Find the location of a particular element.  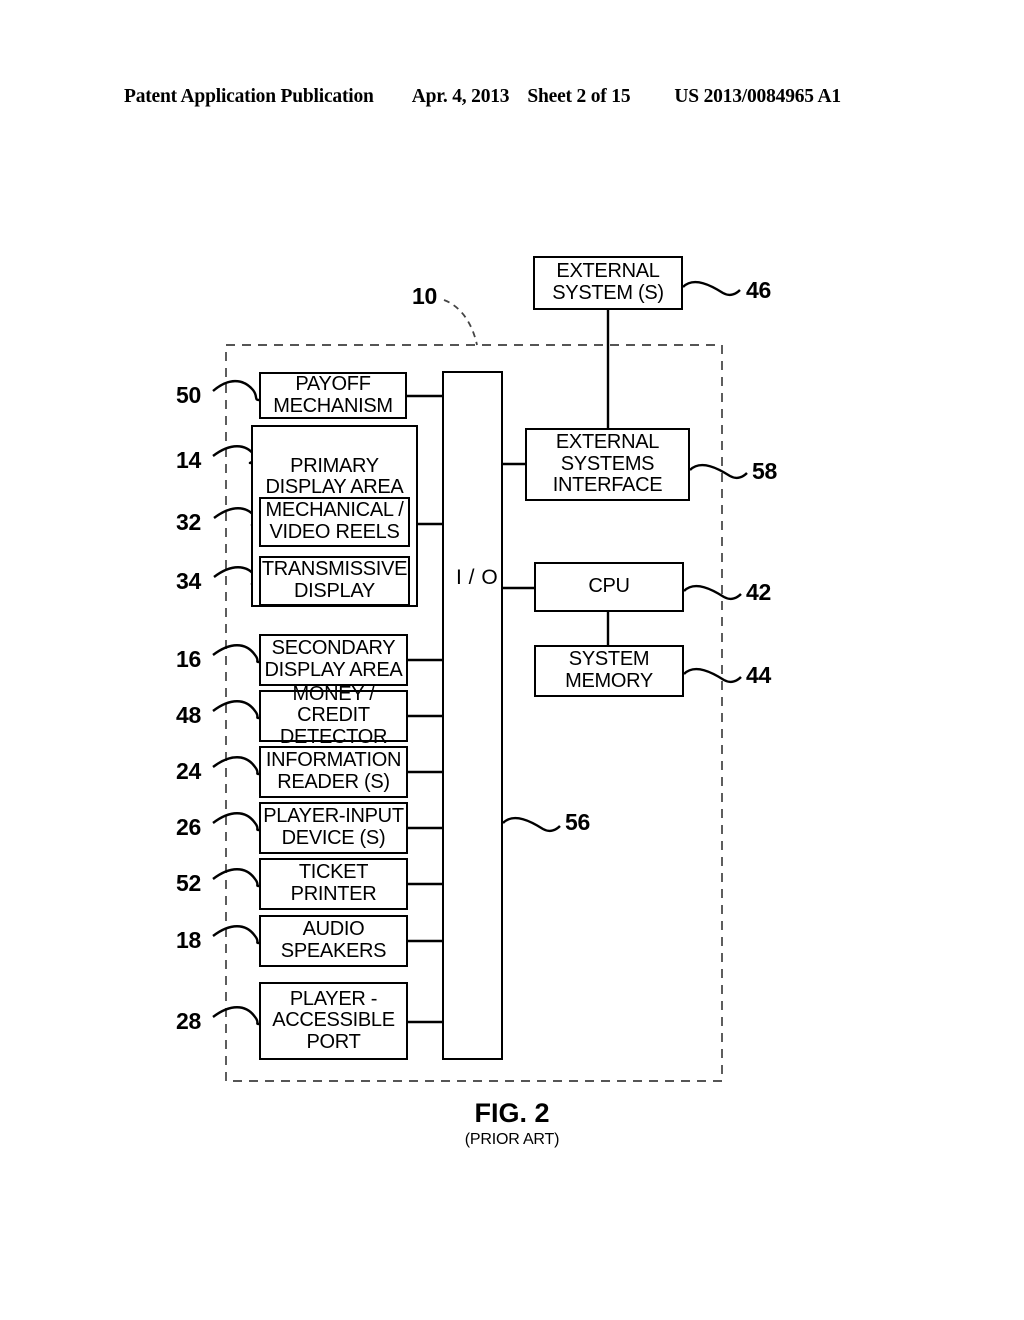

box-payoff-mechanism: PAYOFF MECHANISM is located at coordinates (333, 395).